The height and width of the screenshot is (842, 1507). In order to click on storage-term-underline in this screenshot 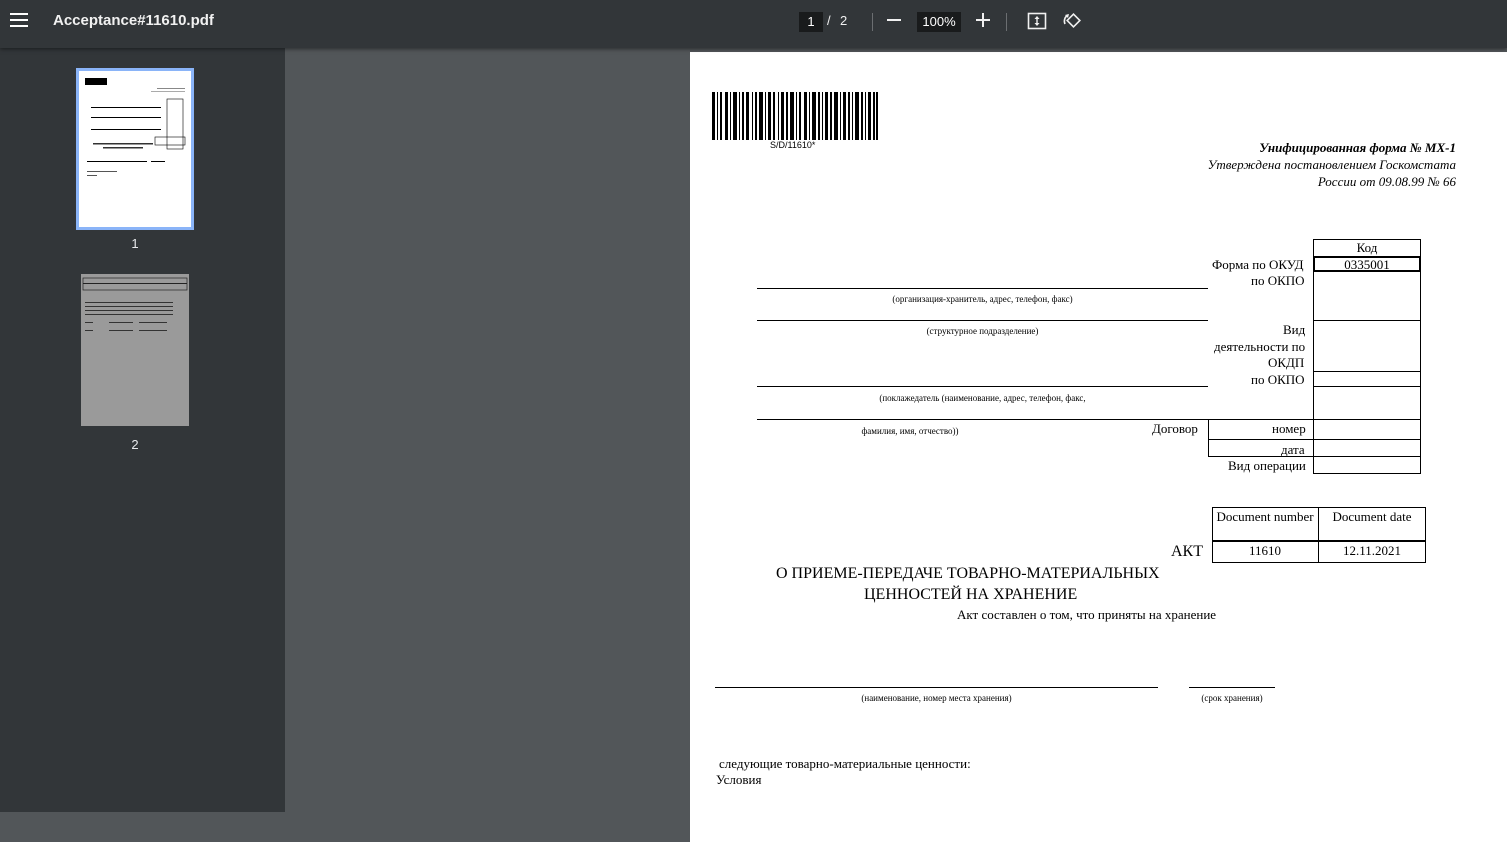, I will do `click(1232, 687)`.